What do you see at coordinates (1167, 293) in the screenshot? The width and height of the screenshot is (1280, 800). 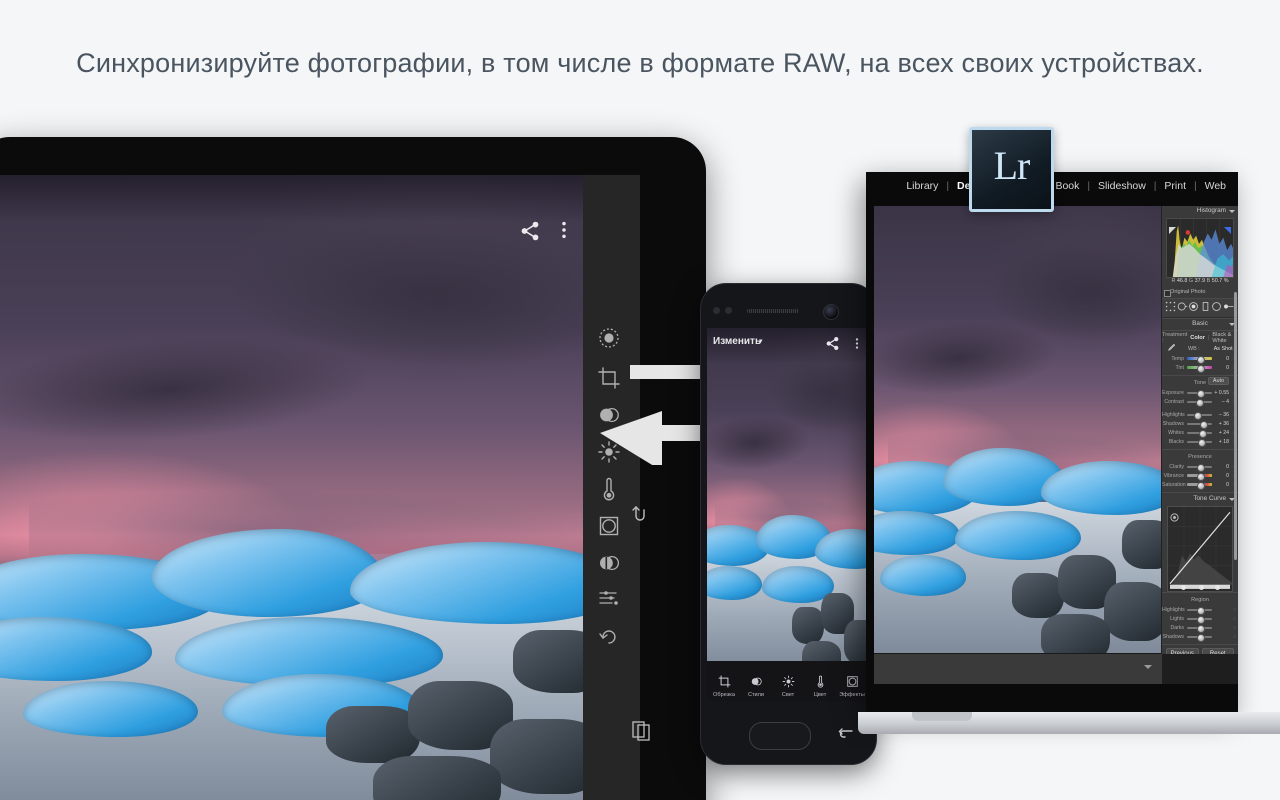 I see `checkbox-icon` at bounding box center [1167, 293].